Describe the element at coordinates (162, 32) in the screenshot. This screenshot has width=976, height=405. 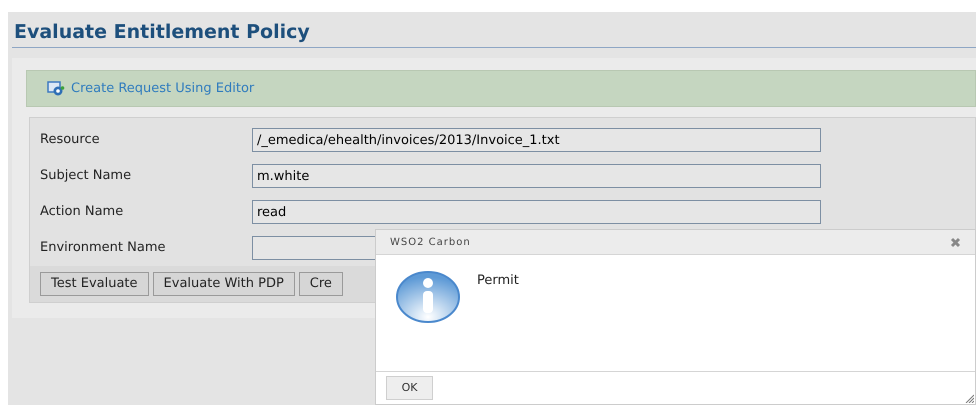
I see `page-title: Evaluate Entitlement Policy` at that location.